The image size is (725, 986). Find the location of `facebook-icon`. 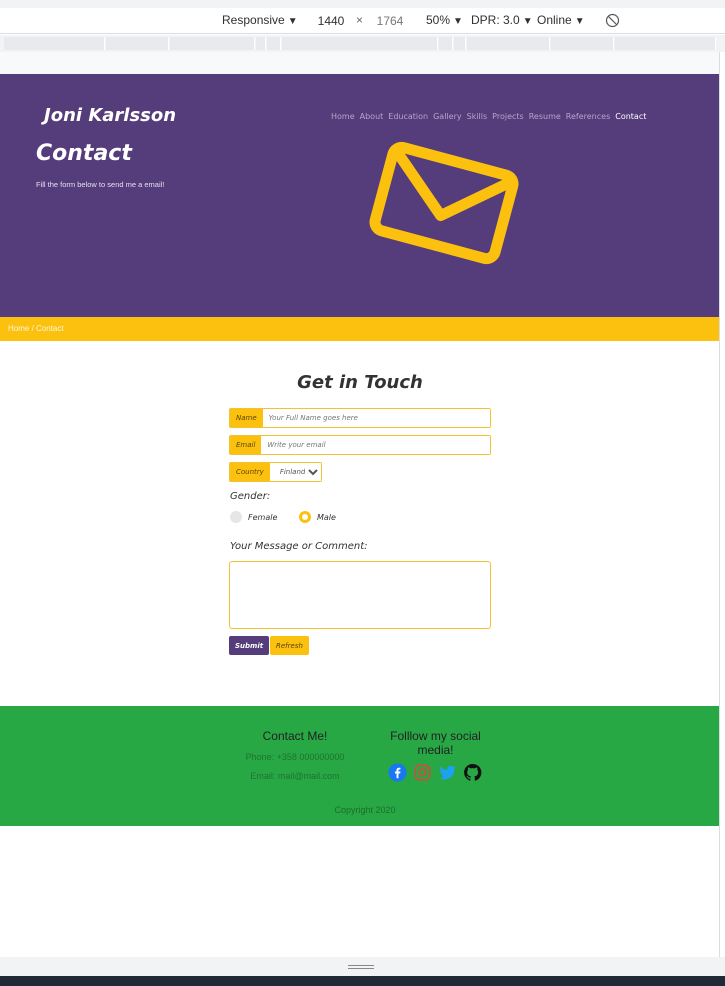

facebook-icon is located at coordinates (397, 772).